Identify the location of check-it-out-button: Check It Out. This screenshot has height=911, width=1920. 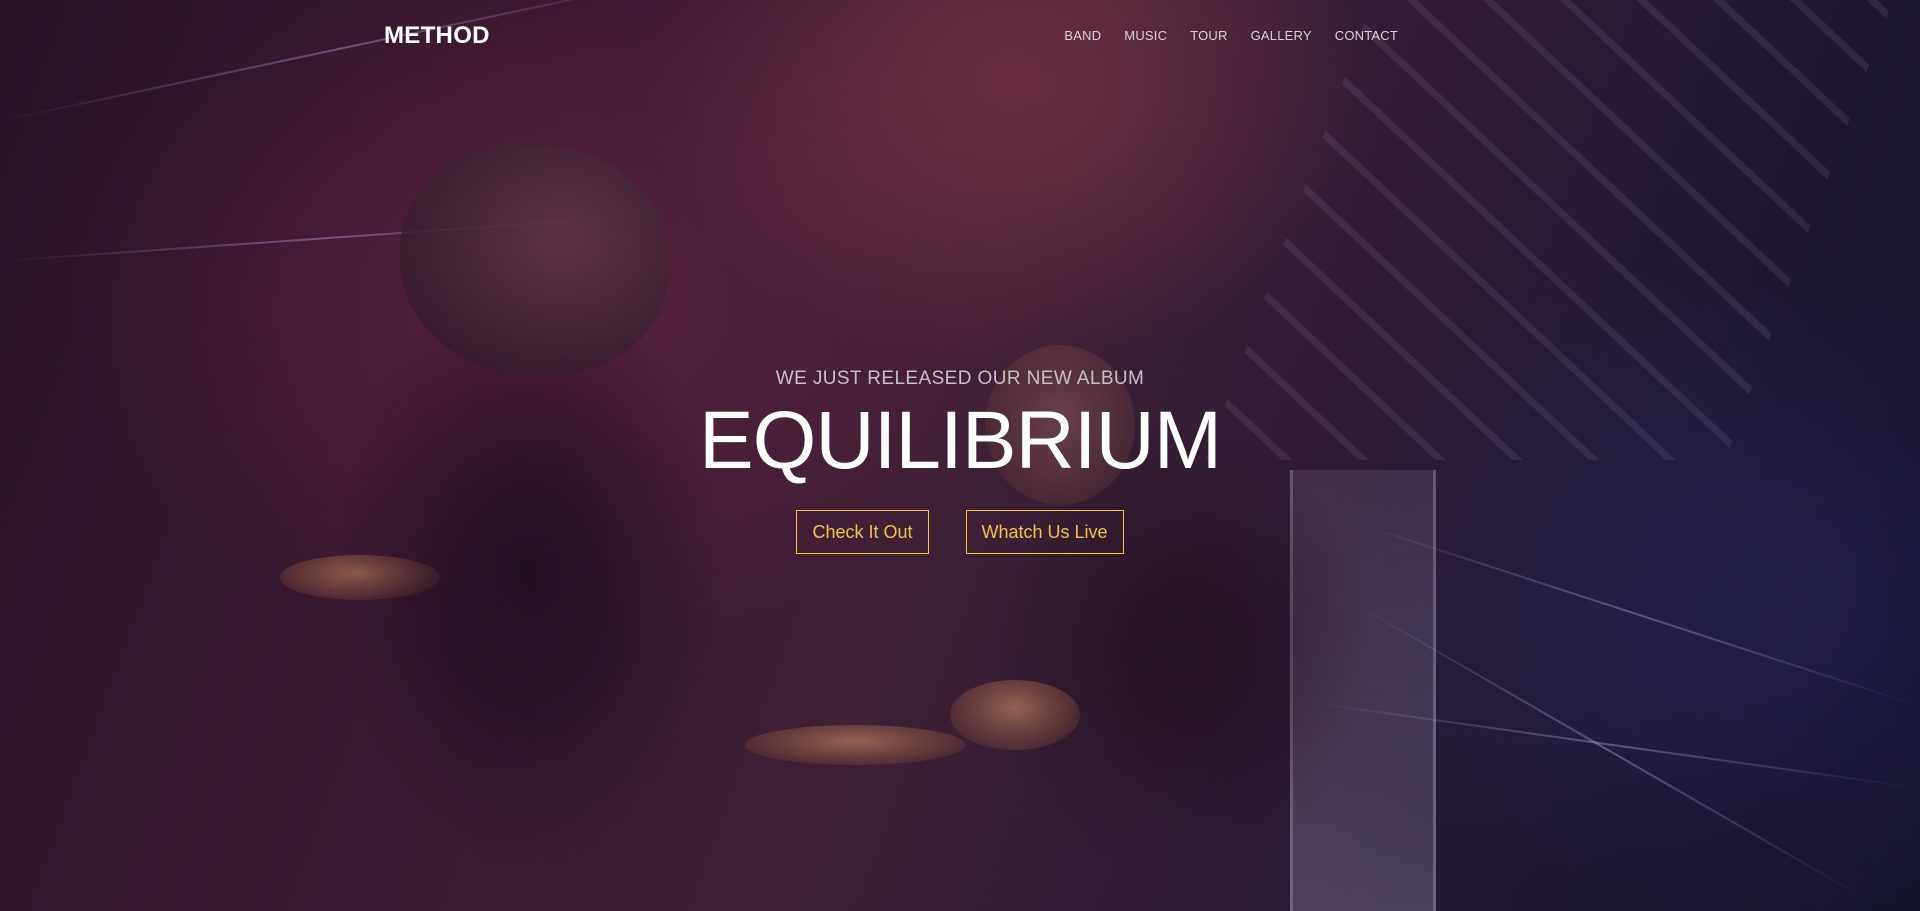
(862, 532).